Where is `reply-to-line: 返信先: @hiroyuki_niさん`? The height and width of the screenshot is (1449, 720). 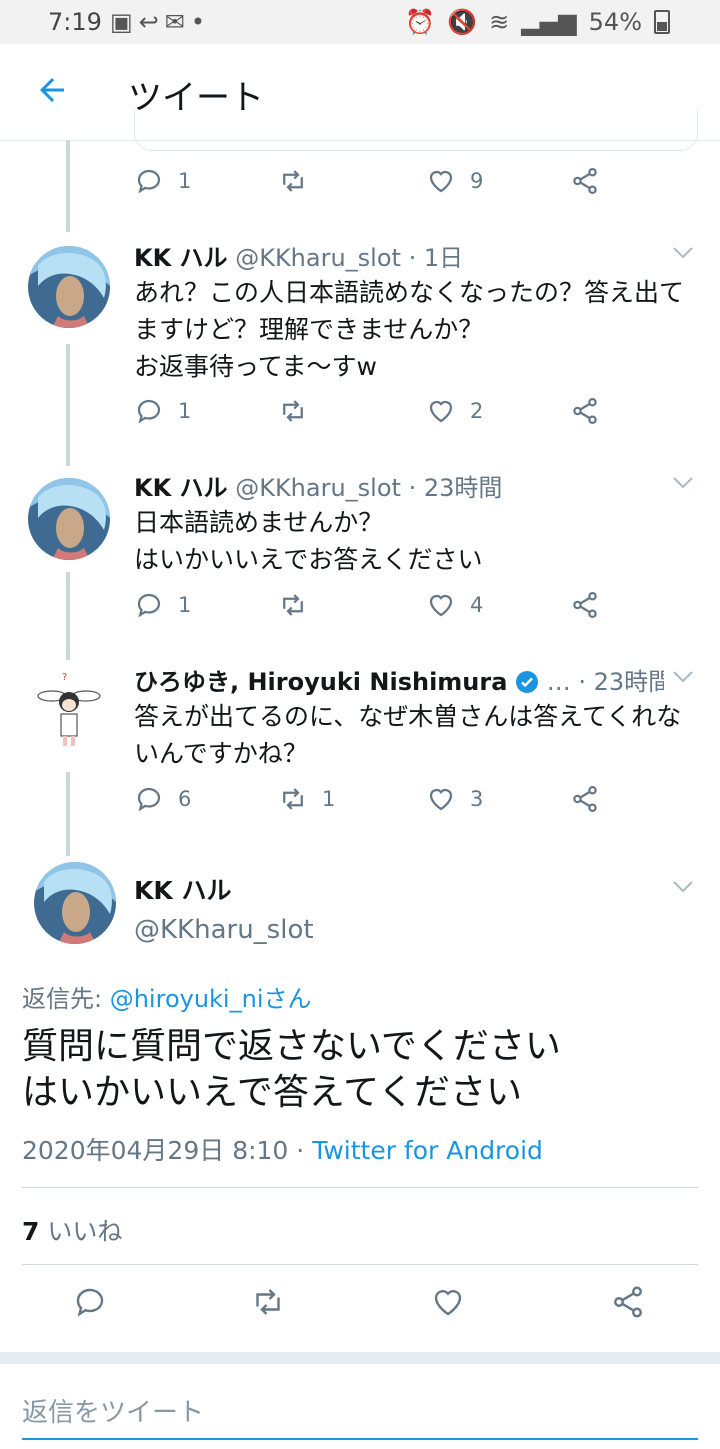
reply-to-line: 返信先: @hiroyuki_niさん is located at coordinates (166, 996).